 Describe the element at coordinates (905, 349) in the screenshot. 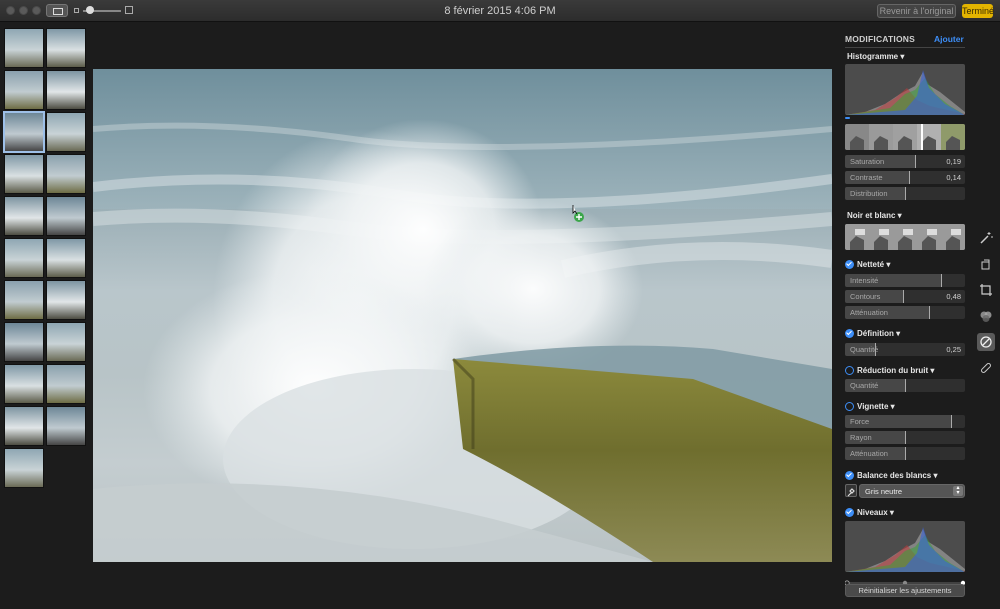

I see `slider-quantite: Quantité 0,25` at that location.